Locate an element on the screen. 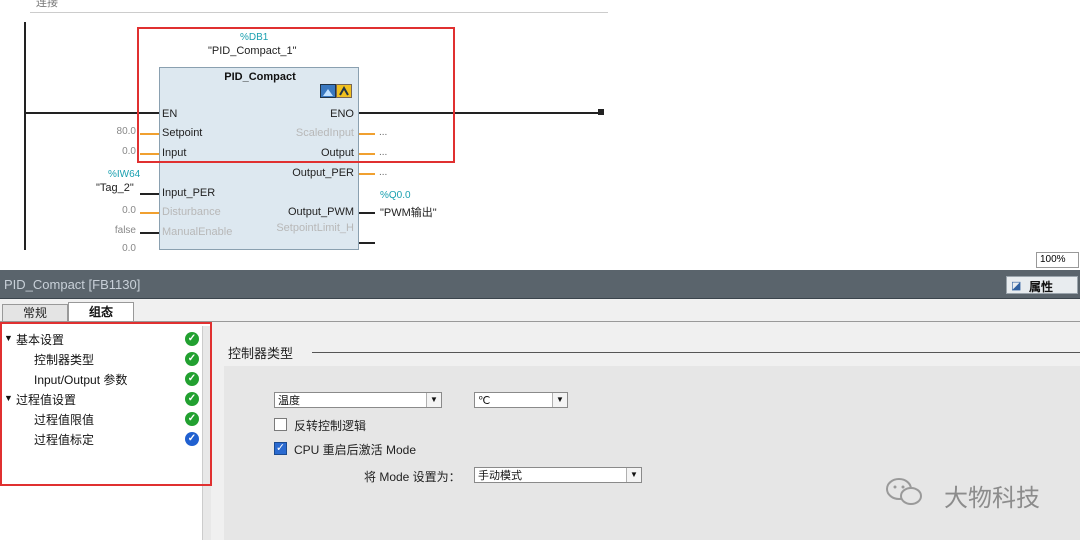  output-pwm-wire is located at coordinates (367, 213).